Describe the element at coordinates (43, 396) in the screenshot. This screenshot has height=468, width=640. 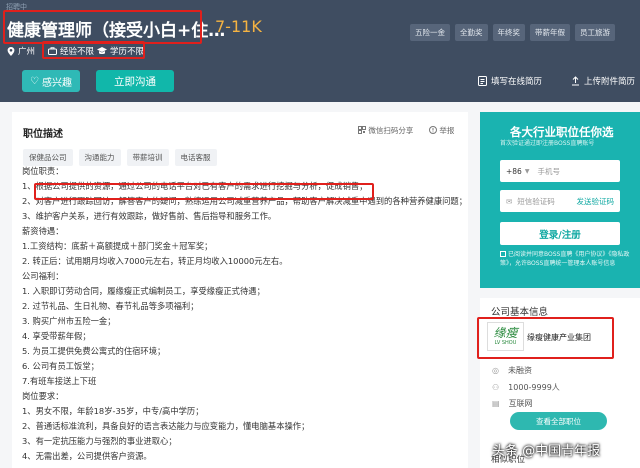
I see `description-line: 岗位要求：` at that location.